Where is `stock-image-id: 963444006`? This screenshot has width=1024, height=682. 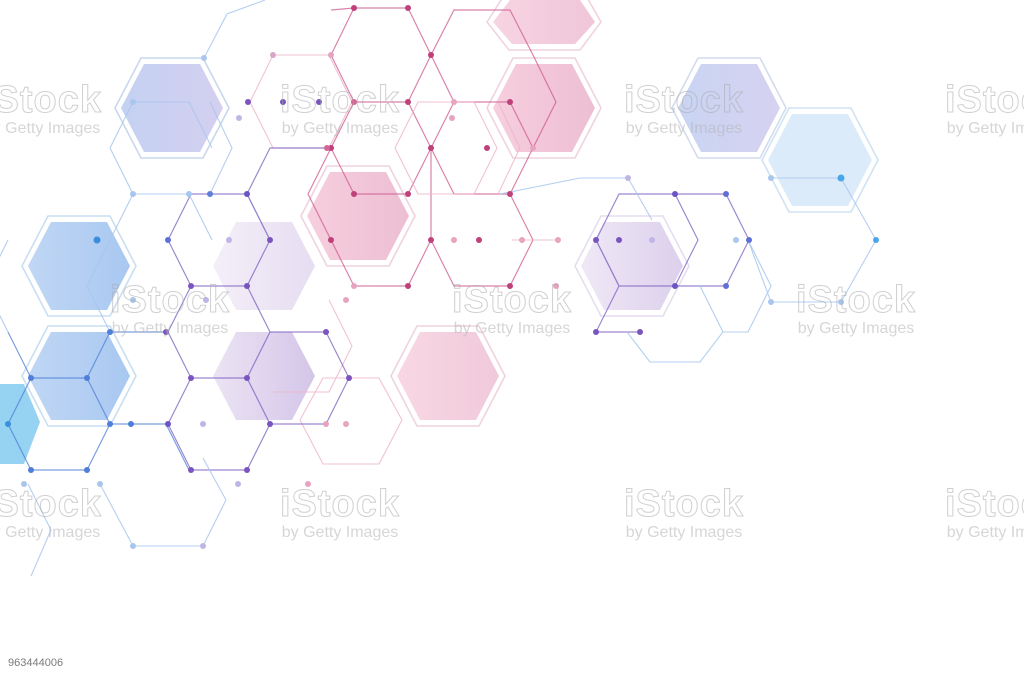 stock-image-id: 963444006 is located at coordinates (36, 663).